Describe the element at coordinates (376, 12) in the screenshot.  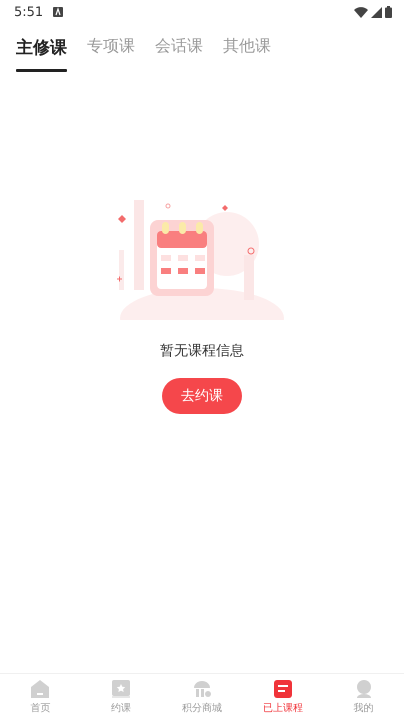
I see `signal-icon` at that location.